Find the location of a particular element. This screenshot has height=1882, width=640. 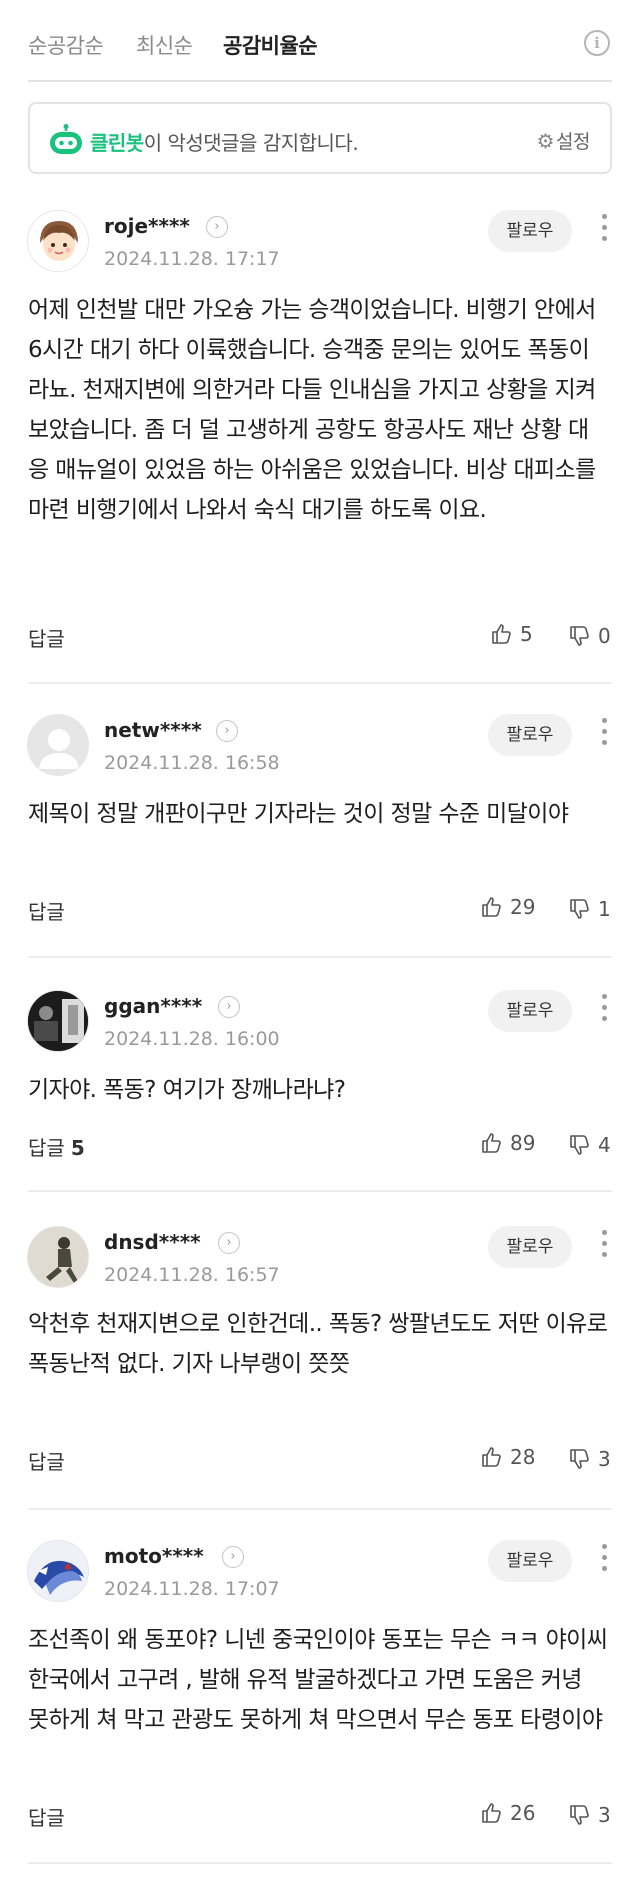

dislike-count: 4 is located at coordinates (604, 1145).